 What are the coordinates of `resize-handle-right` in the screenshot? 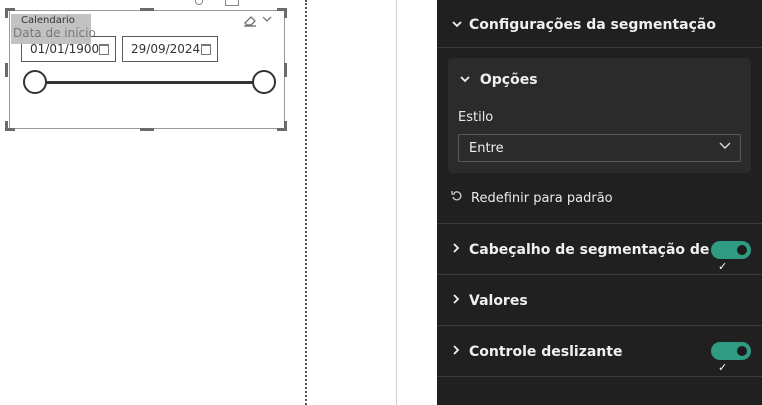 It's located at (285, 70).